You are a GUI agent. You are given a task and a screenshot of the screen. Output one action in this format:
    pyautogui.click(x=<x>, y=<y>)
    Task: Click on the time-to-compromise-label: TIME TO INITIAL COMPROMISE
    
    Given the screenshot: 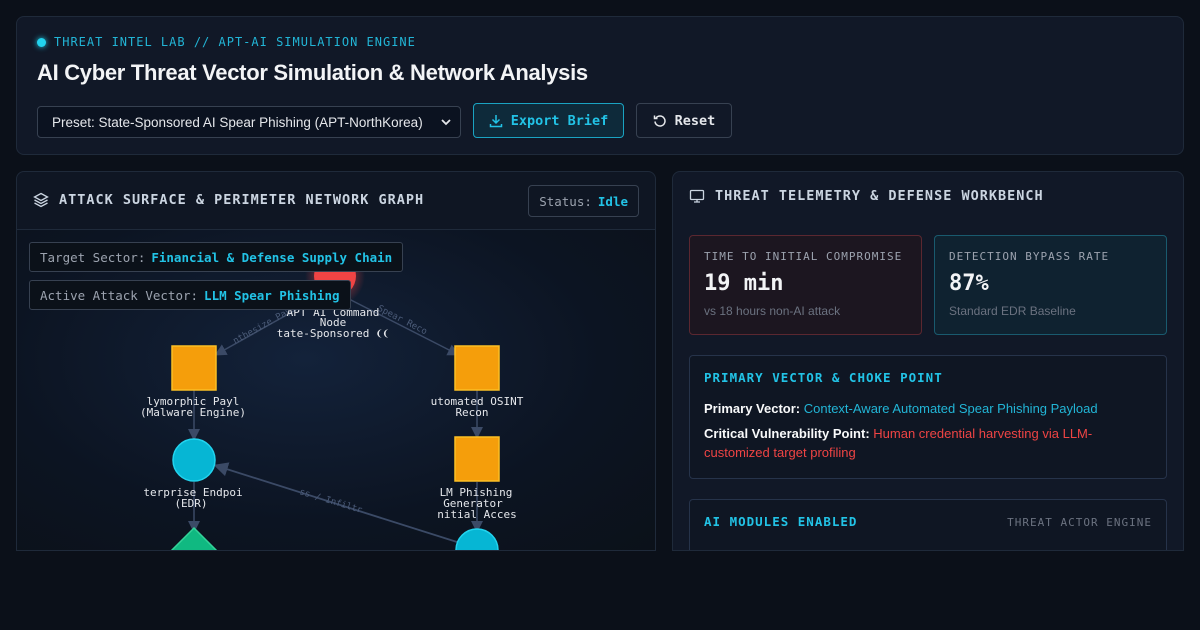 What is the action you would take?
    pyautogui.click(x=803, y=256)
    